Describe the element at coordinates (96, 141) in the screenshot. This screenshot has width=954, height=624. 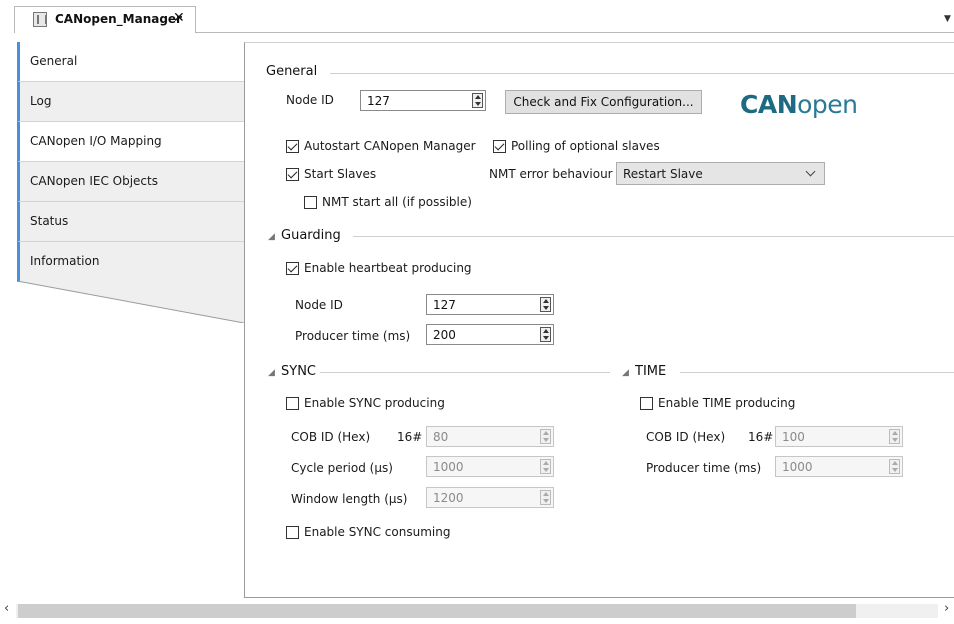
I see `tab-label: CANopen I/O Mapping` at that location.